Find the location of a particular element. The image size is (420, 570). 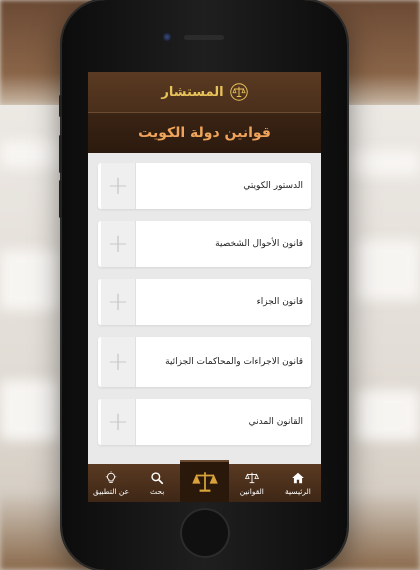

tab-laws: القوانين is located at coordinates (252, 483).